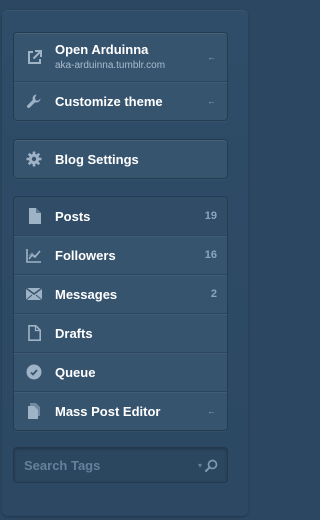  Describe the element at coordinates (34, 333) in the screenshot. I see `draft-icon` at that location.